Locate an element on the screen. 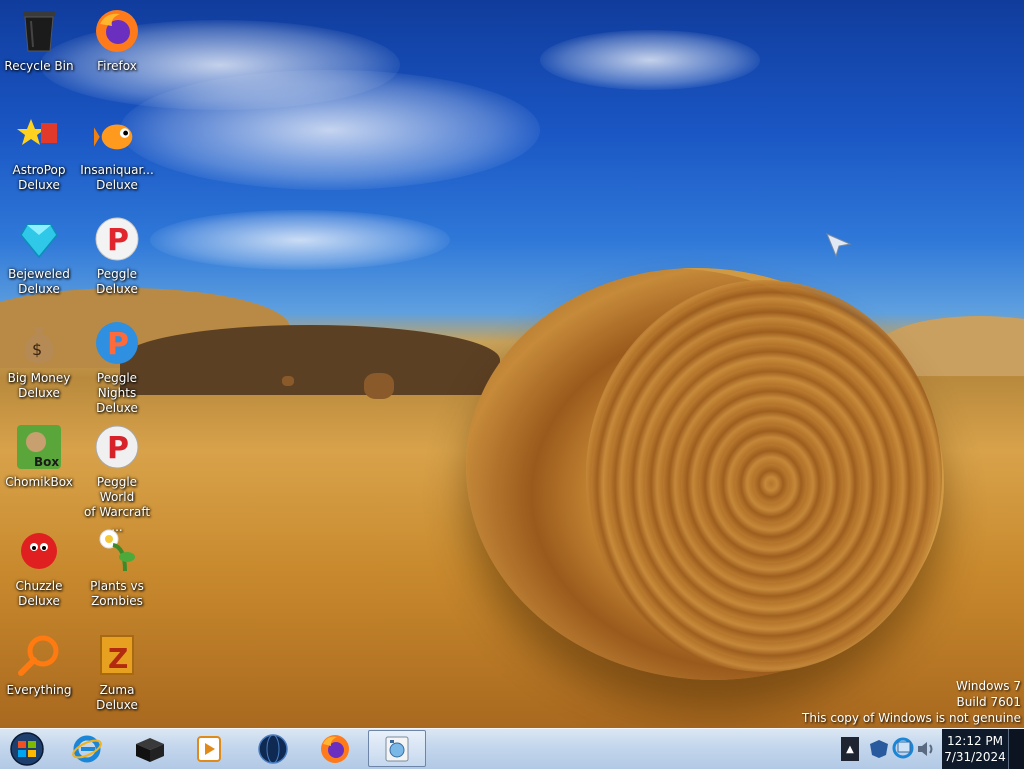  desktop-icon-insaniquarium: Insaniquar... Deluxe is located at coordinates (117, 158).